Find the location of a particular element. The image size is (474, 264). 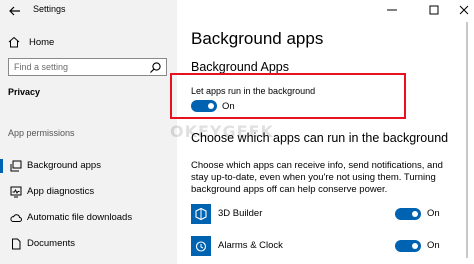

sidebar-item-label: Background apps is located at coordinates (64, 165).